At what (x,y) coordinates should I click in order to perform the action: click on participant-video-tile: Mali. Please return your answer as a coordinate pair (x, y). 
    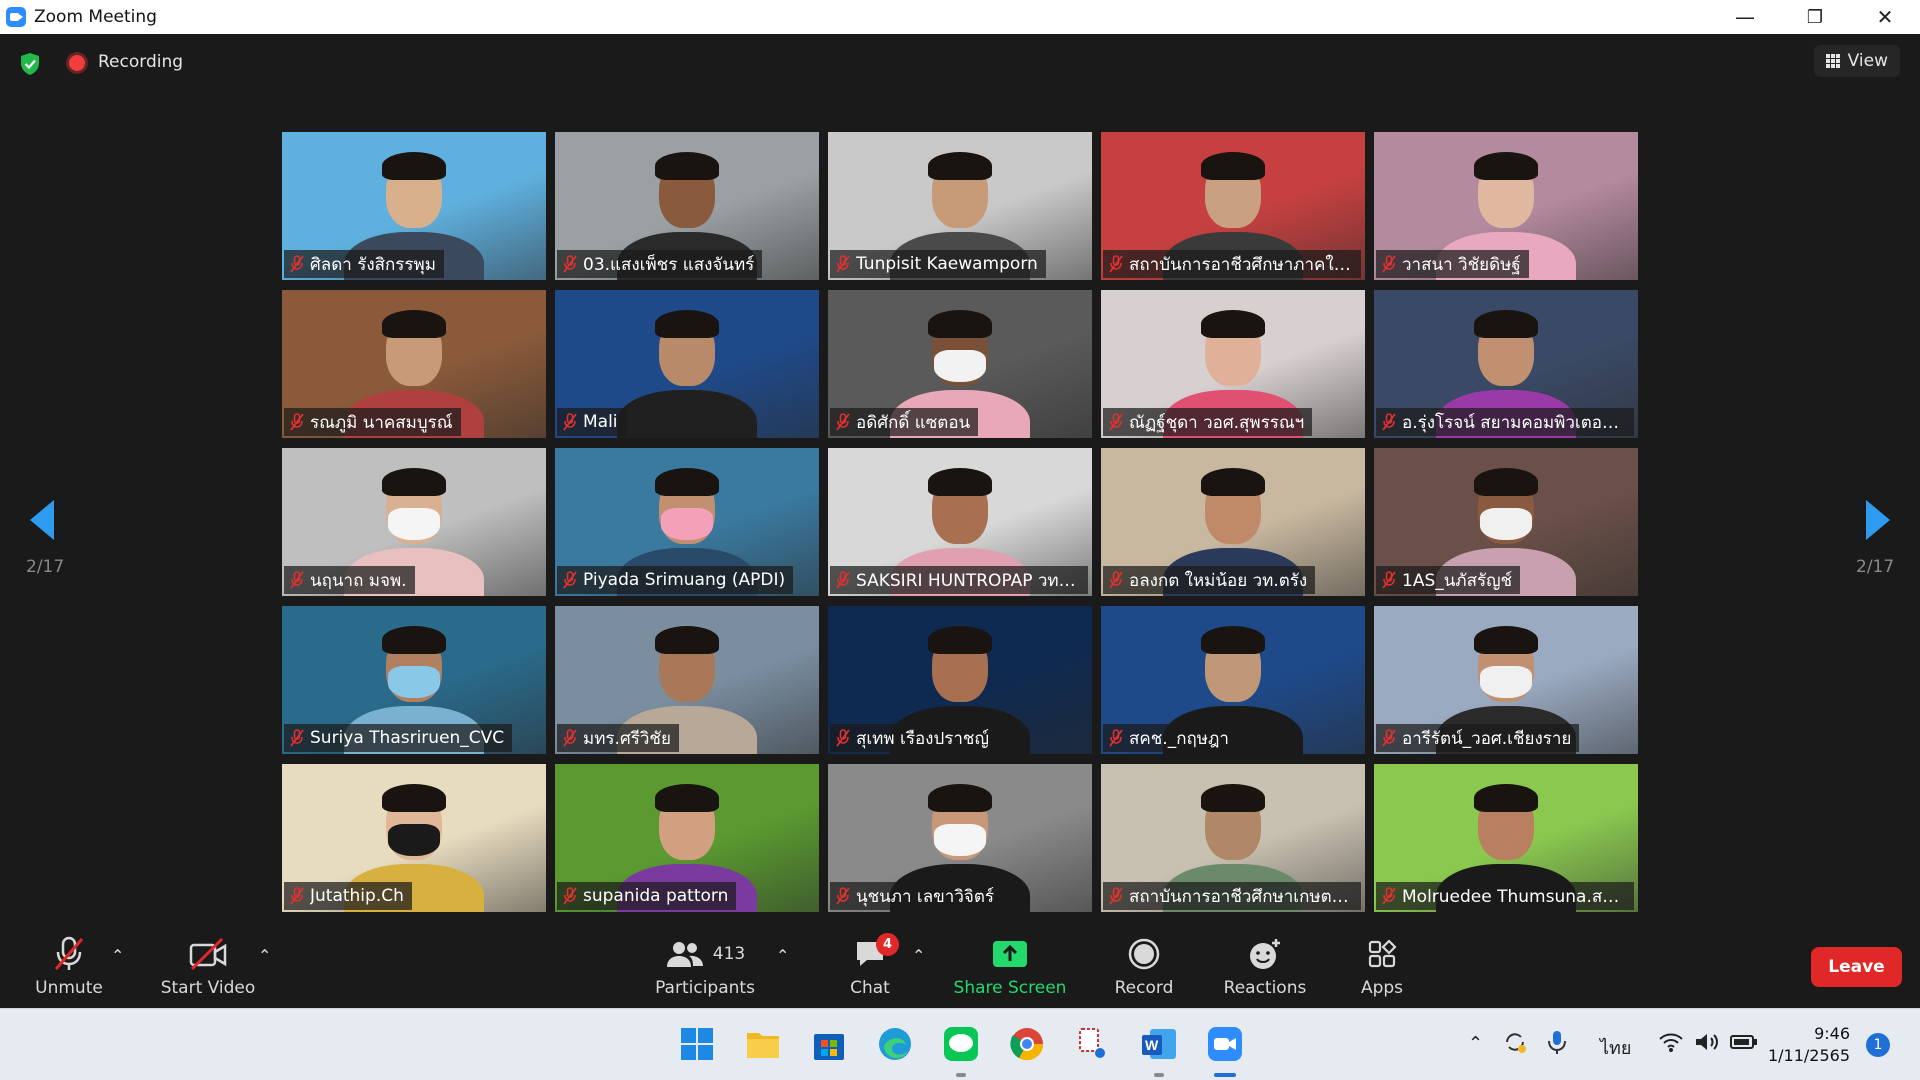
    Looking at the image, I should click on (687, 364).